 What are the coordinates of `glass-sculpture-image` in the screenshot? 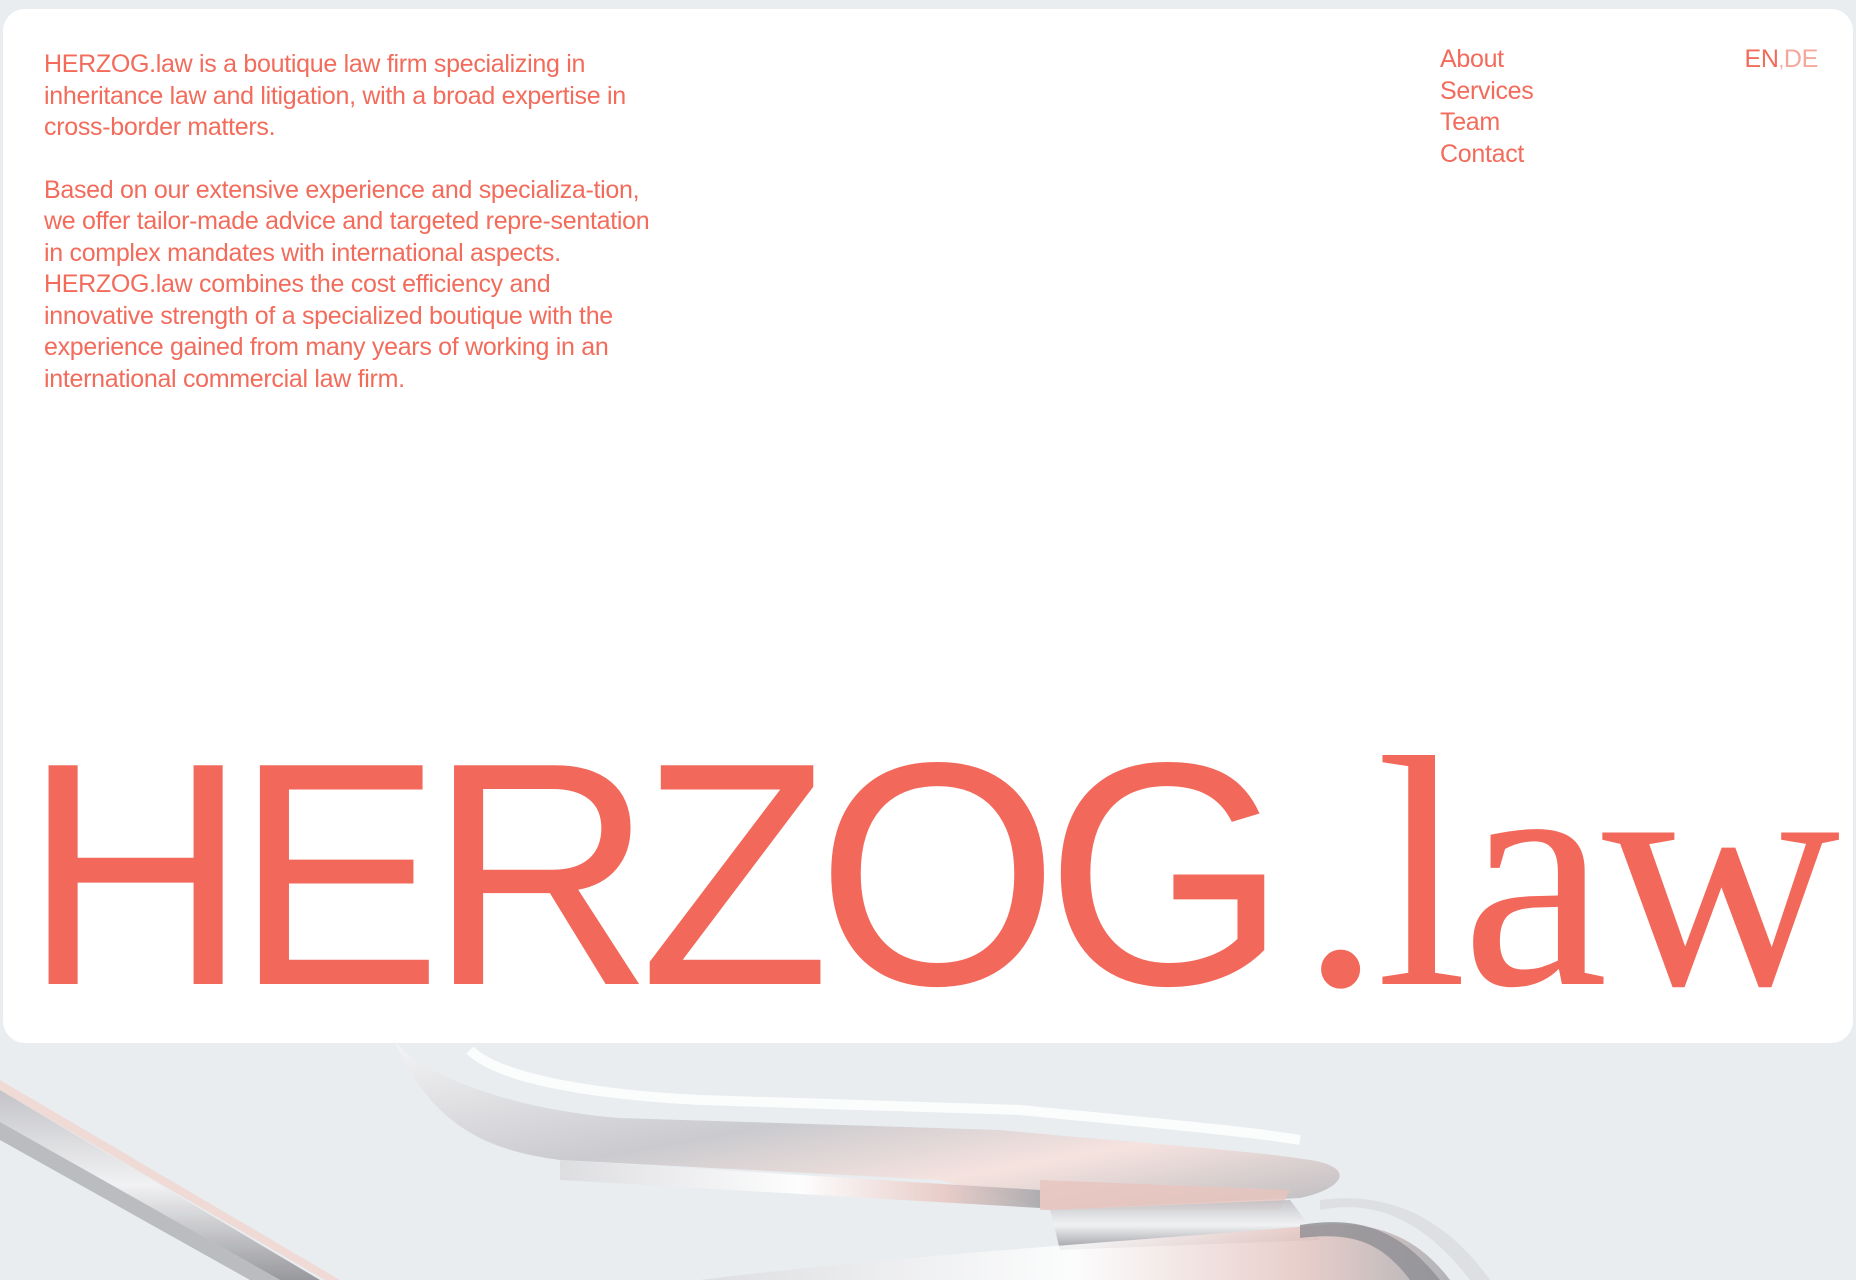 It's located at (745, 1161).